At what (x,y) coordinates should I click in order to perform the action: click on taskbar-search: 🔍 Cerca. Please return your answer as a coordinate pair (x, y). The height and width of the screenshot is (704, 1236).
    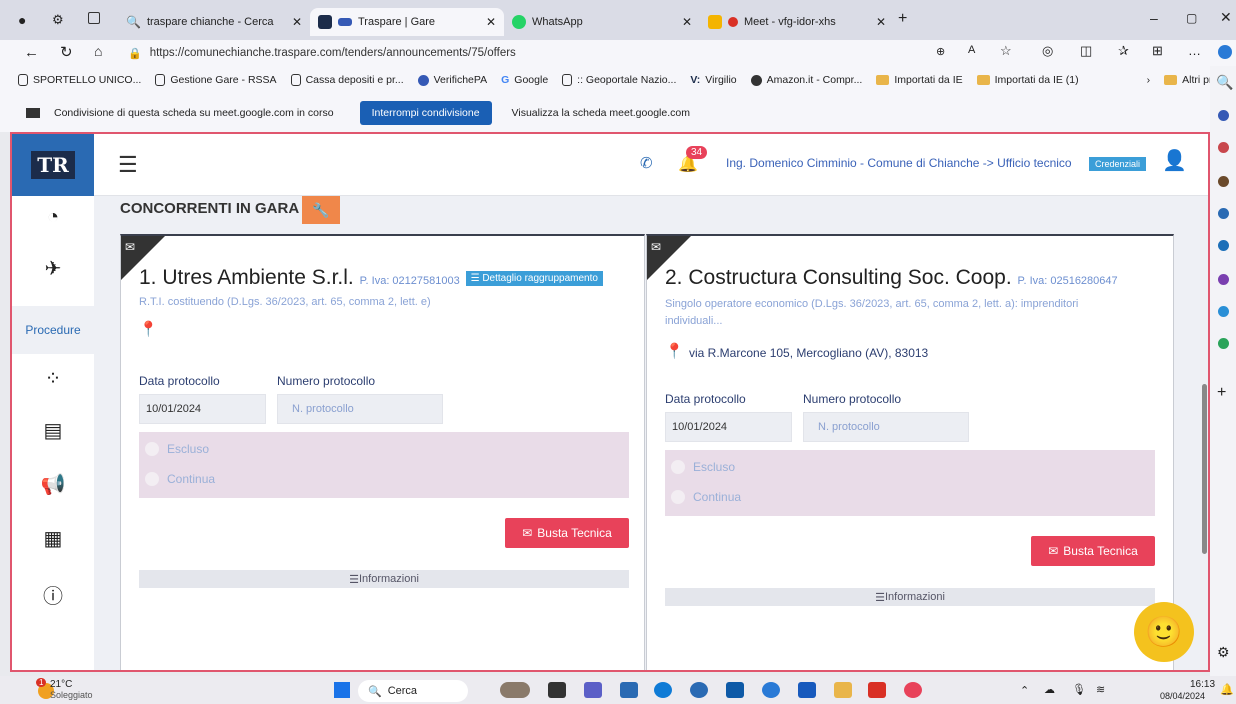
    Looking at the image, I should click on (413, 691).